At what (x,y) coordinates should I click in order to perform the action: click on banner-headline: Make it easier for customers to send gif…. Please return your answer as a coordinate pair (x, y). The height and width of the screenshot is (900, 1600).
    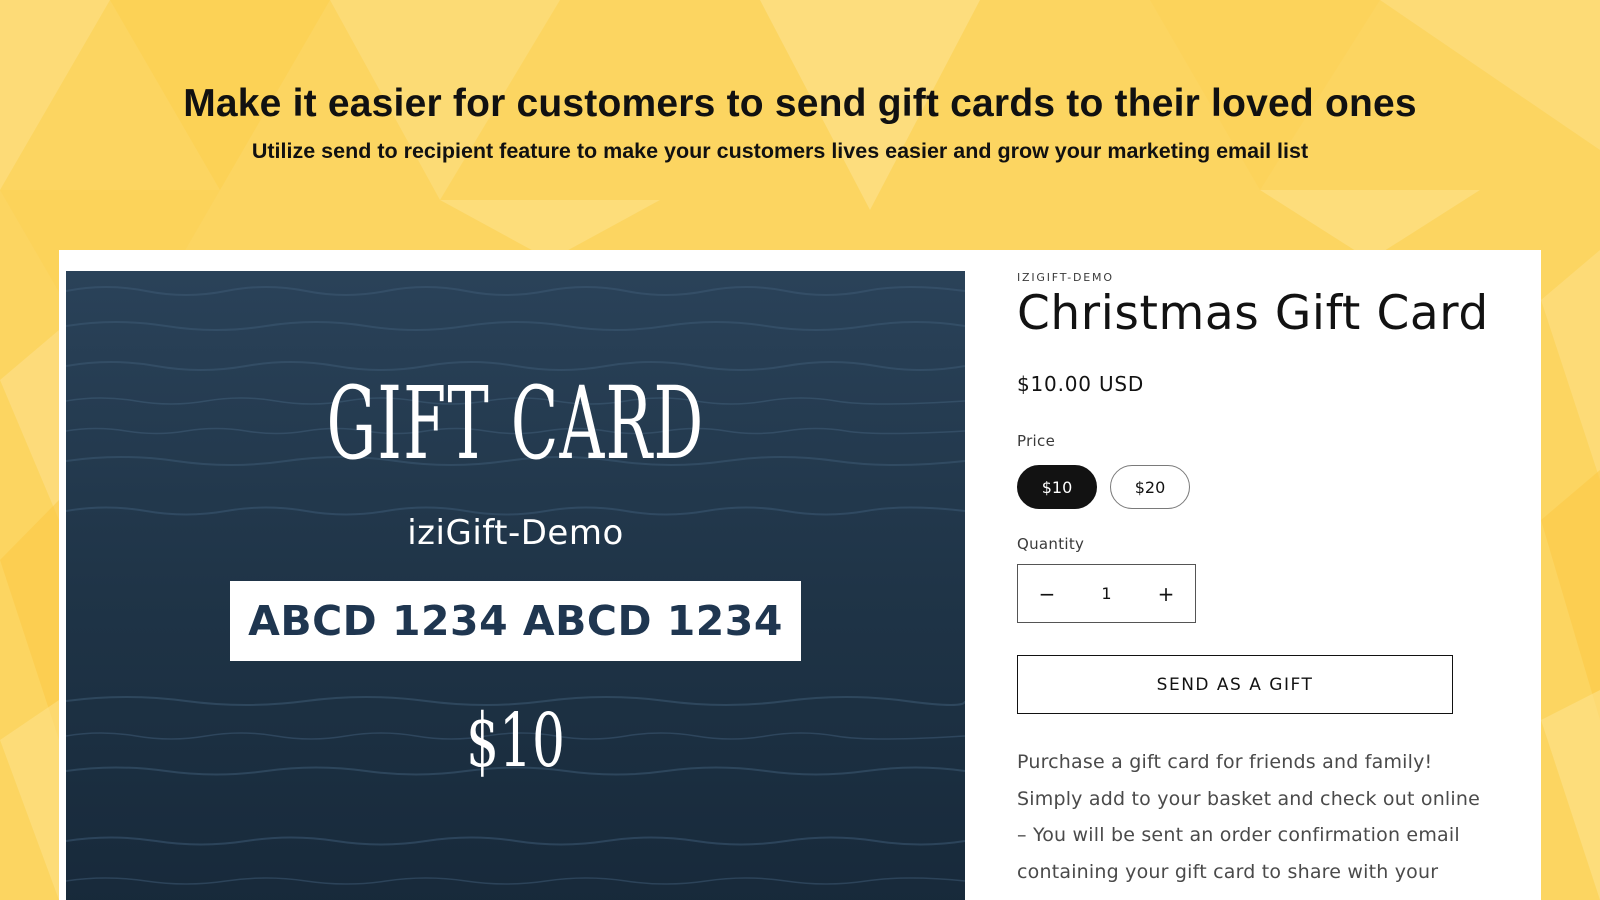
    Looking at the image, I should click on (800, 103).